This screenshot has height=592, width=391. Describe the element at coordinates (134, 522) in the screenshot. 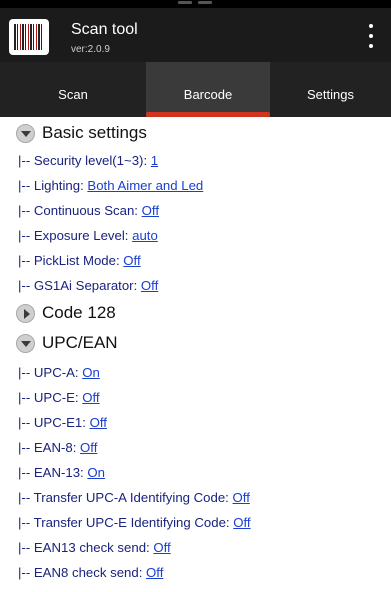

I see `setting-transfer-upc-e-id: |-- Transfer UPC-E Identifying Code: Off` at that location.